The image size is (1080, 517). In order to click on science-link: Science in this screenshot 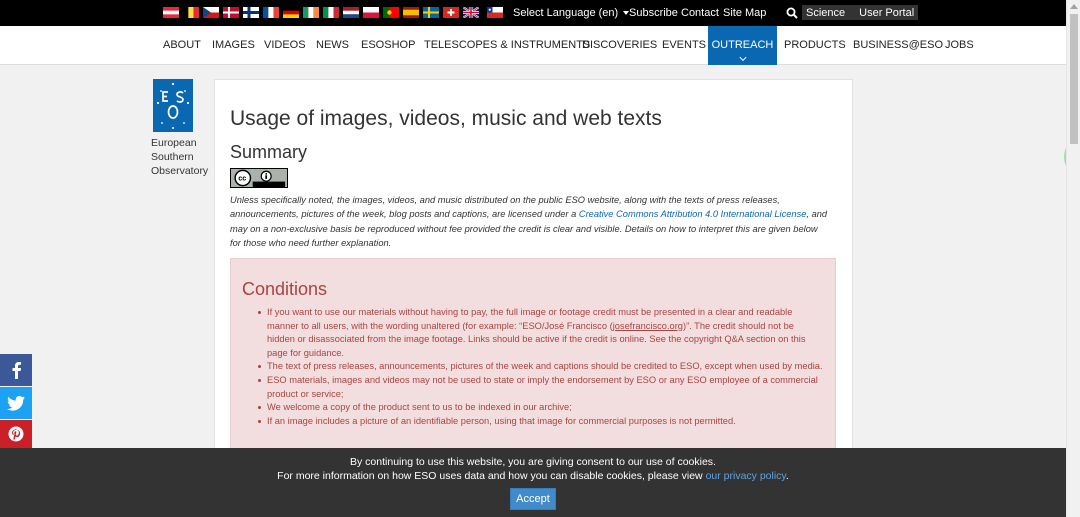, I will do `click(825, 13)`.